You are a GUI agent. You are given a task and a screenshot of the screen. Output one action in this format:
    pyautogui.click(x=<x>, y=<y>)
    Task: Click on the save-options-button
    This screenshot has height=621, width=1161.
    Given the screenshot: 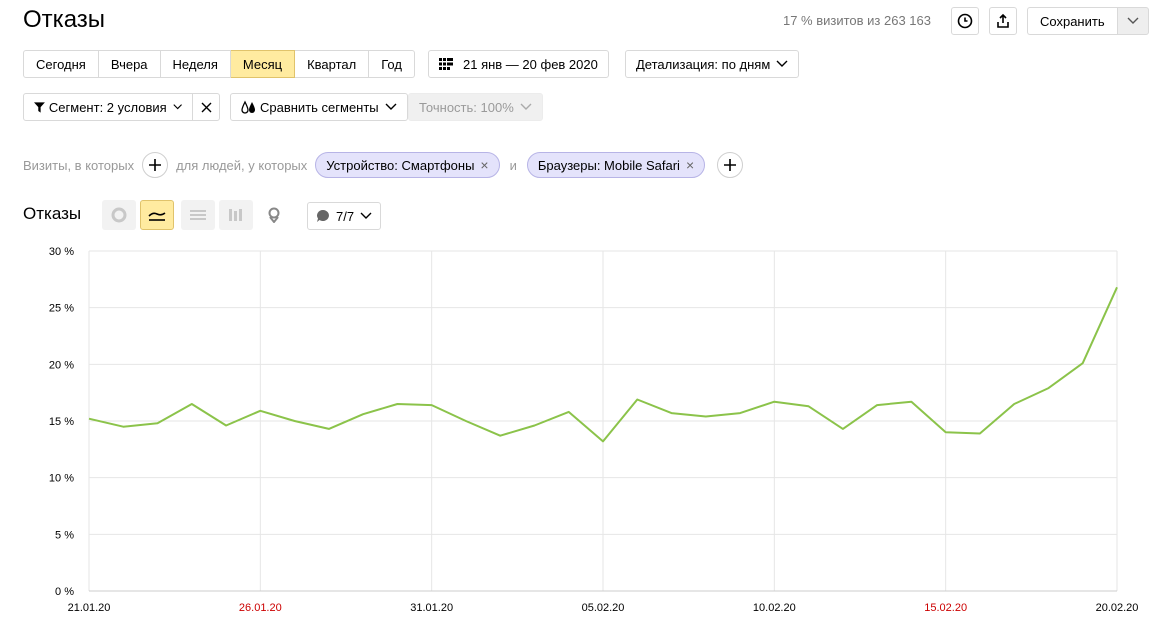 What is the action you would take?
    pyautogui.click(x=1132, y=21)
    